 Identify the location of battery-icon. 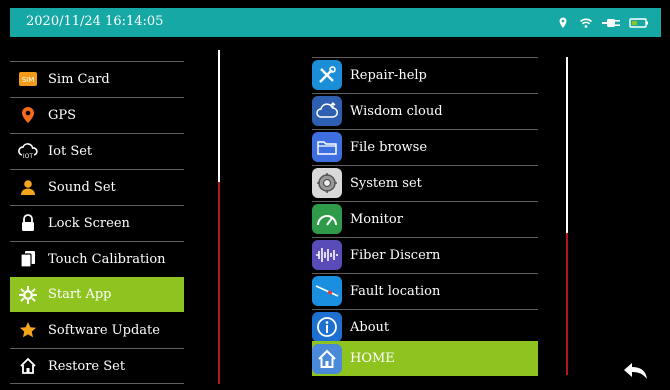
(639, 22).